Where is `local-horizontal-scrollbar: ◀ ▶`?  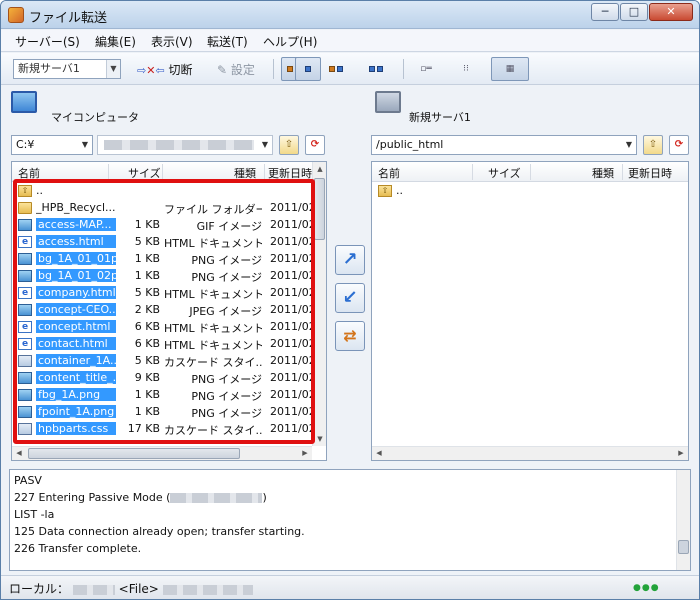
local-horizontal-scrollbar: ◀ ▶ is located at coordinates (162, 453).